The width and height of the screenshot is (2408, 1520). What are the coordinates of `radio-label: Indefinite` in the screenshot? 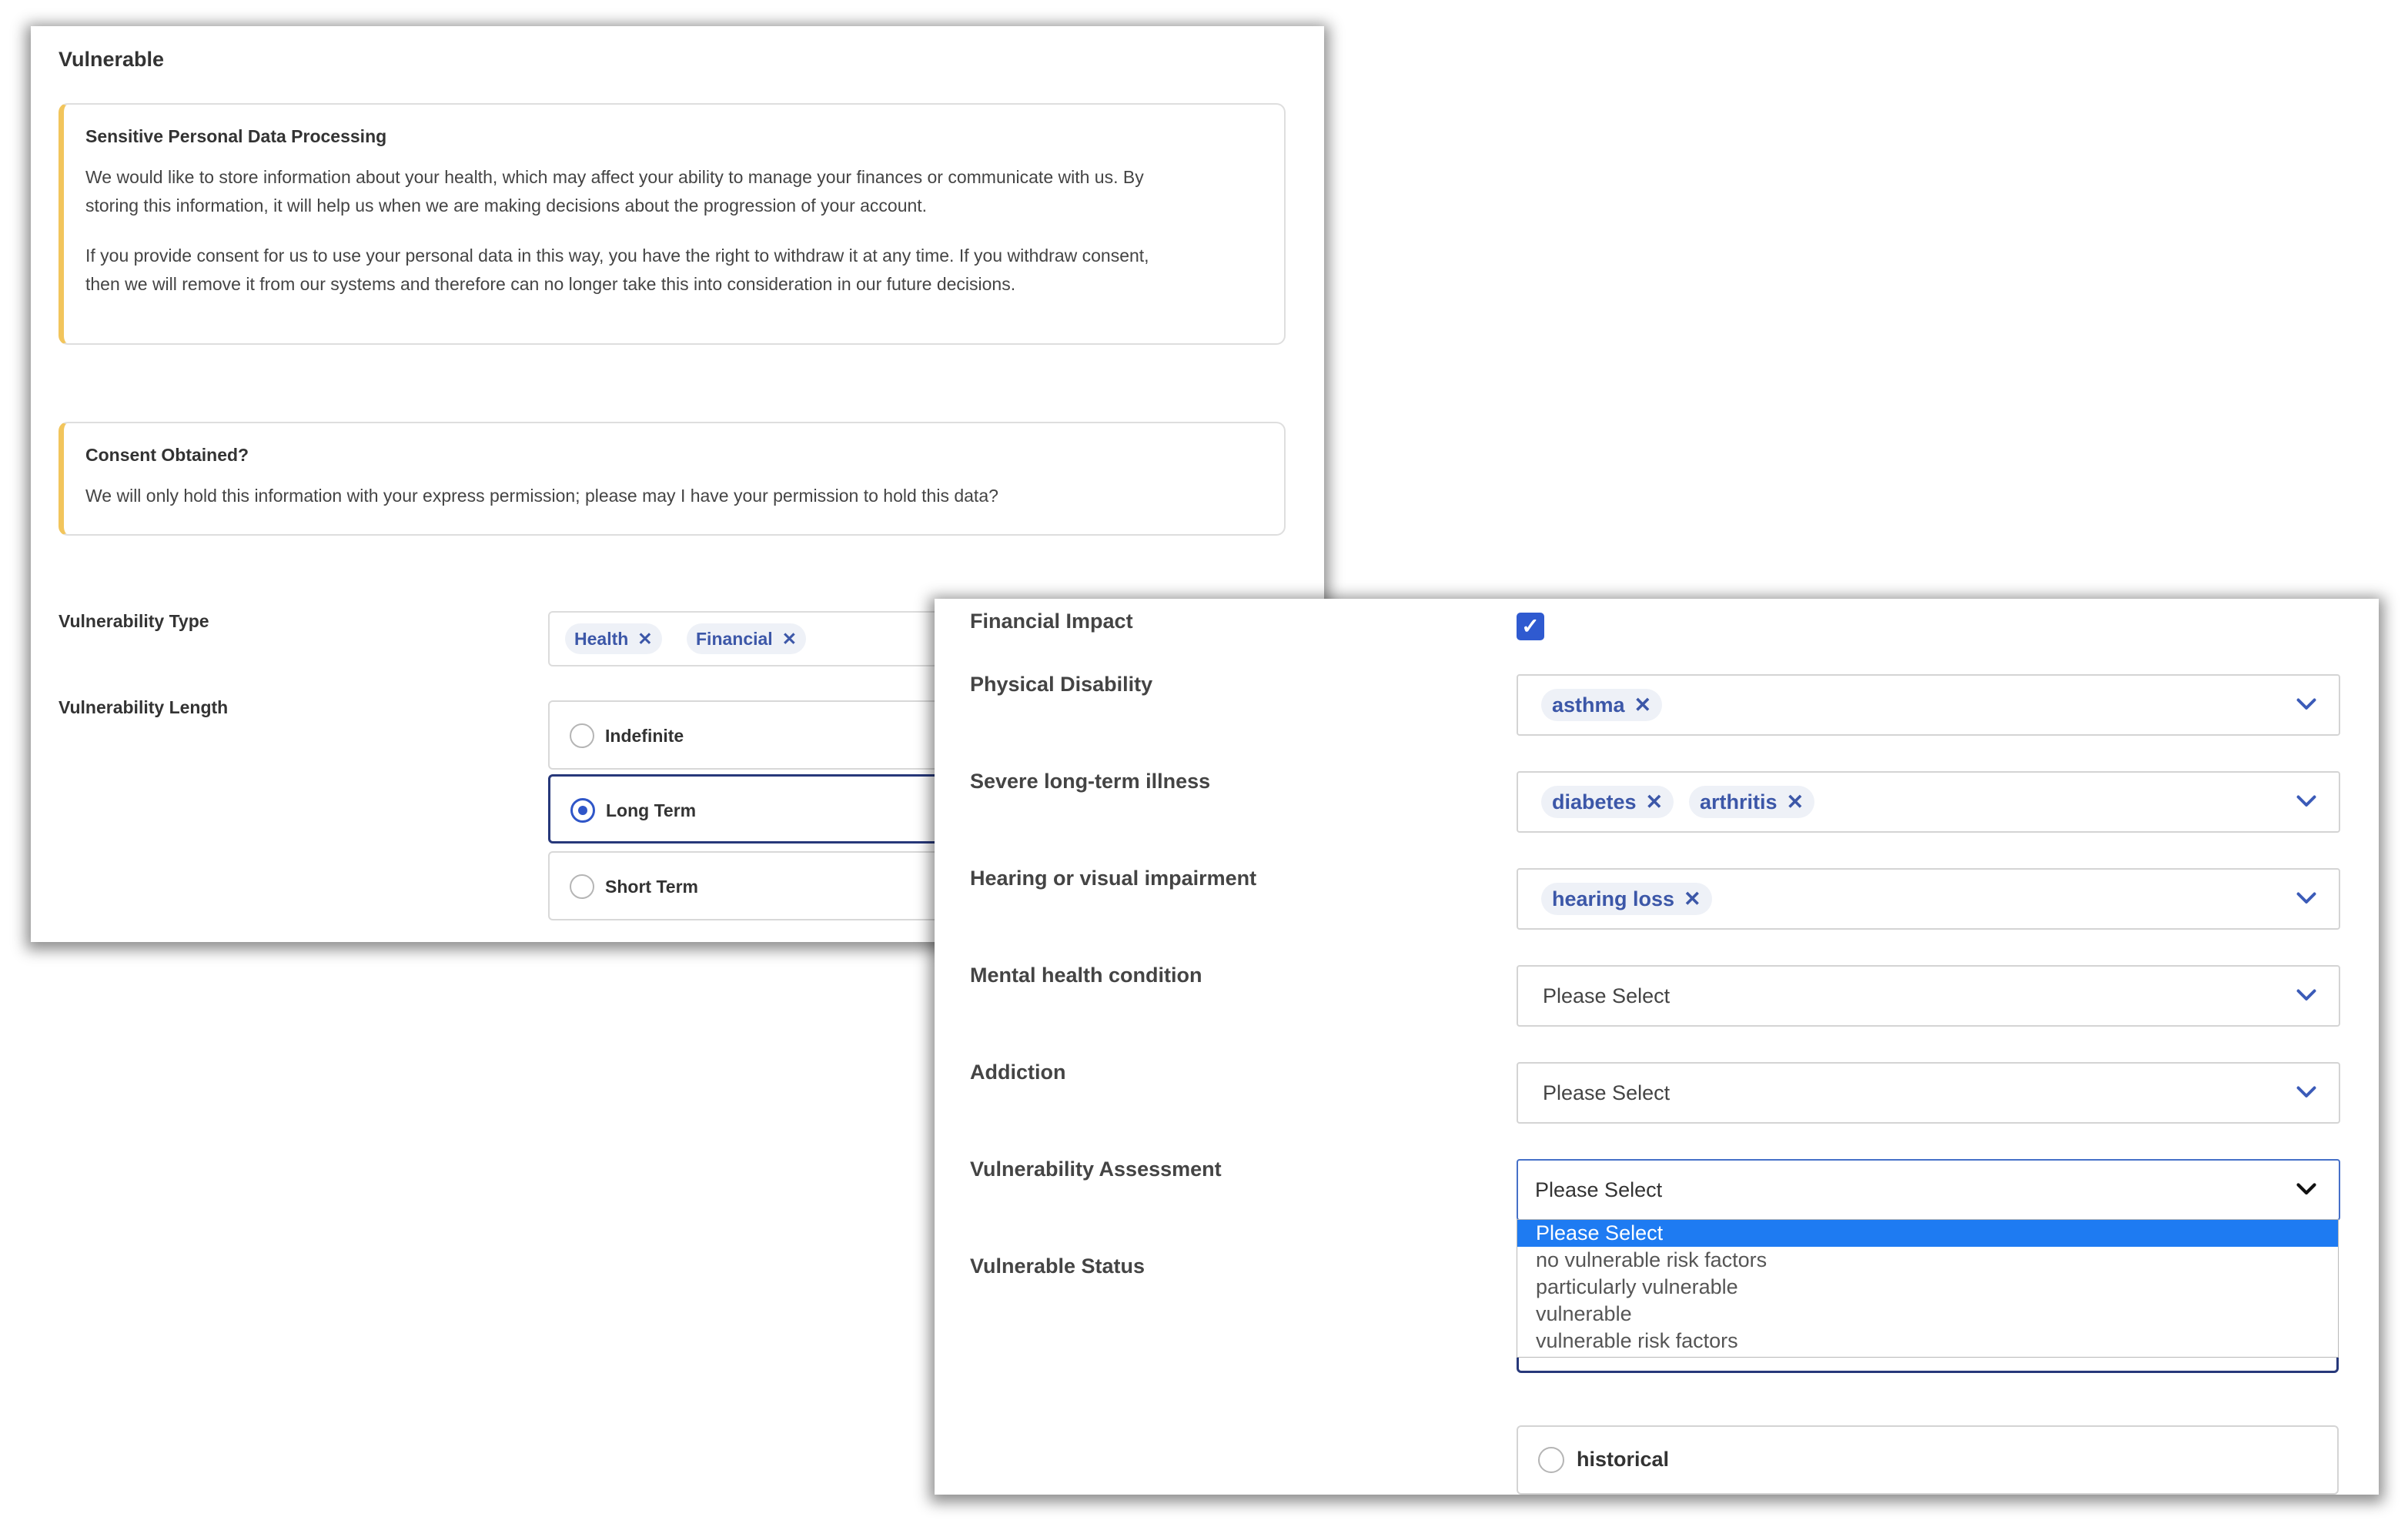 It's located at (644, 736).